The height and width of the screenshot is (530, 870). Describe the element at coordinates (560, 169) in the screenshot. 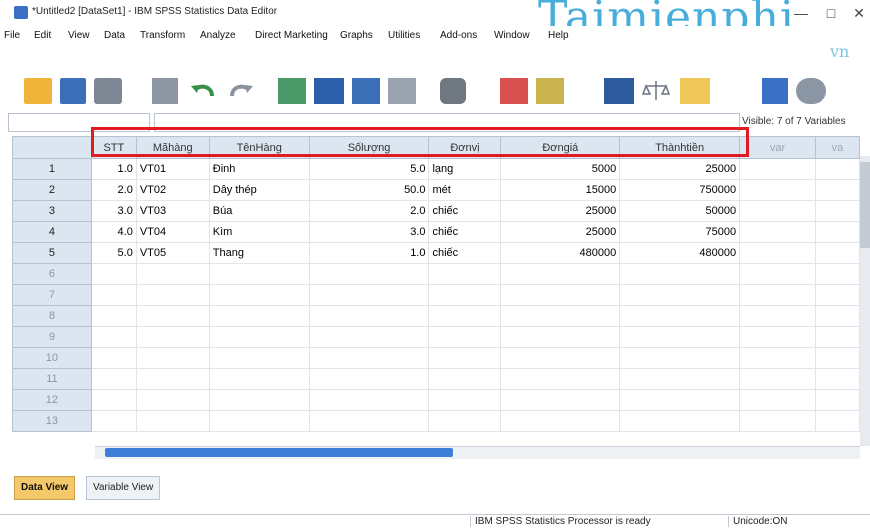

I see `cell-dongia: 5000` at that location.